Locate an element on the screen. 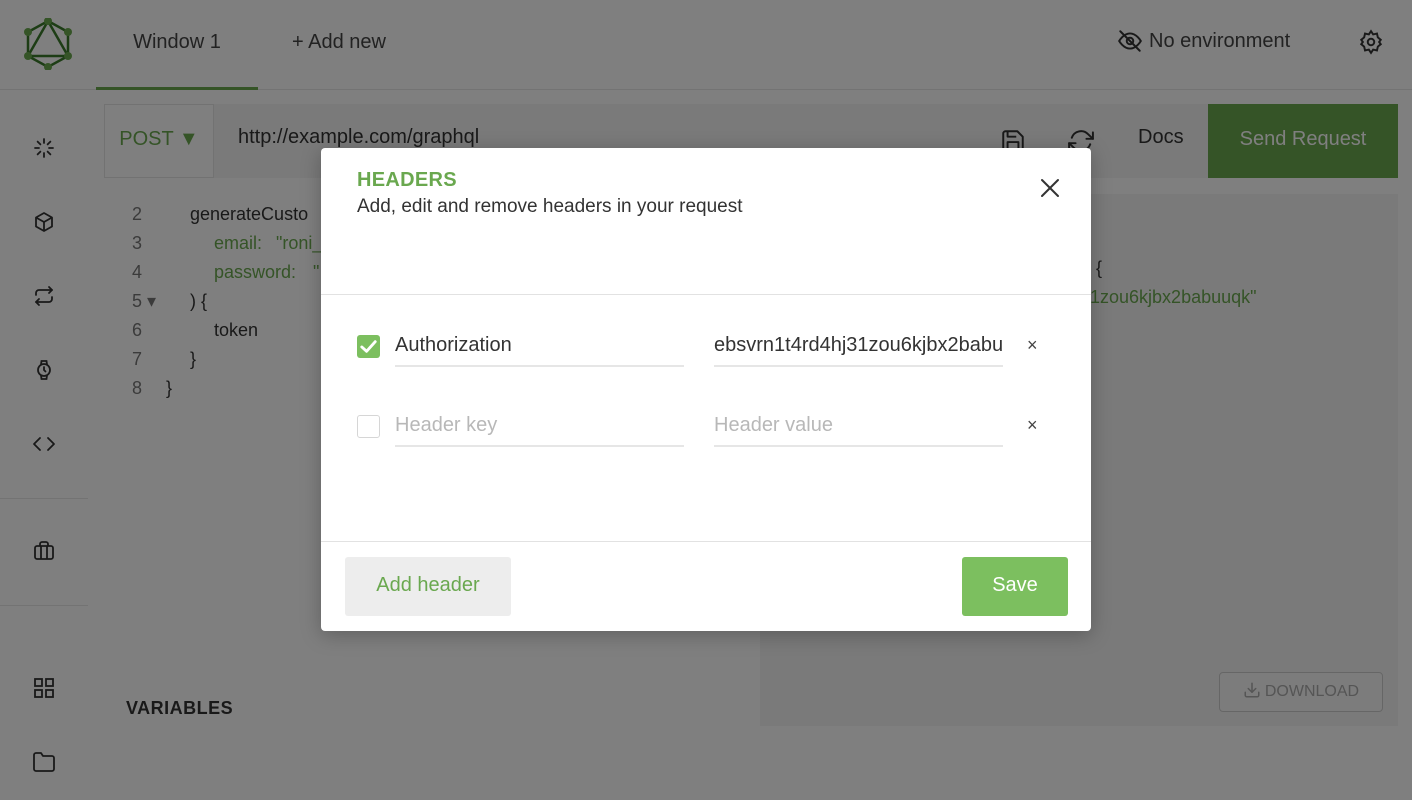 This screenshot has height=800, width=1422. close-icon is located at coordinates (1050, 188).